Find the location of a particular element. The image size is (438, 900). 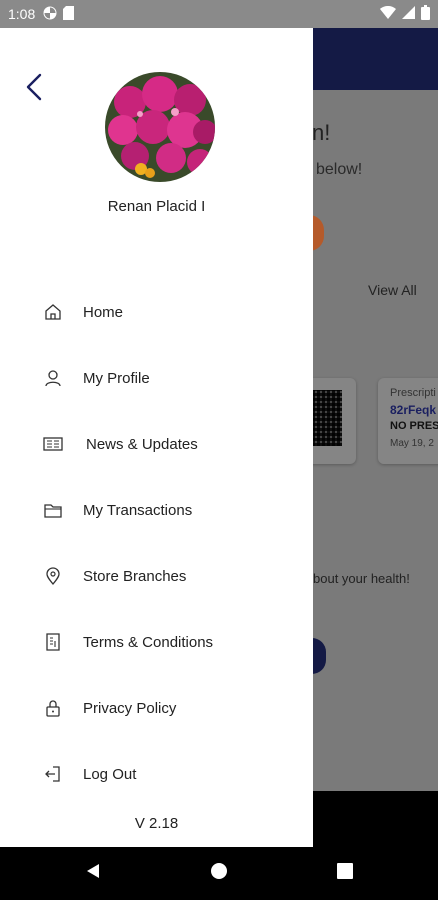

menu-item-log-out: Log Out is located at coordinates (156, 774).